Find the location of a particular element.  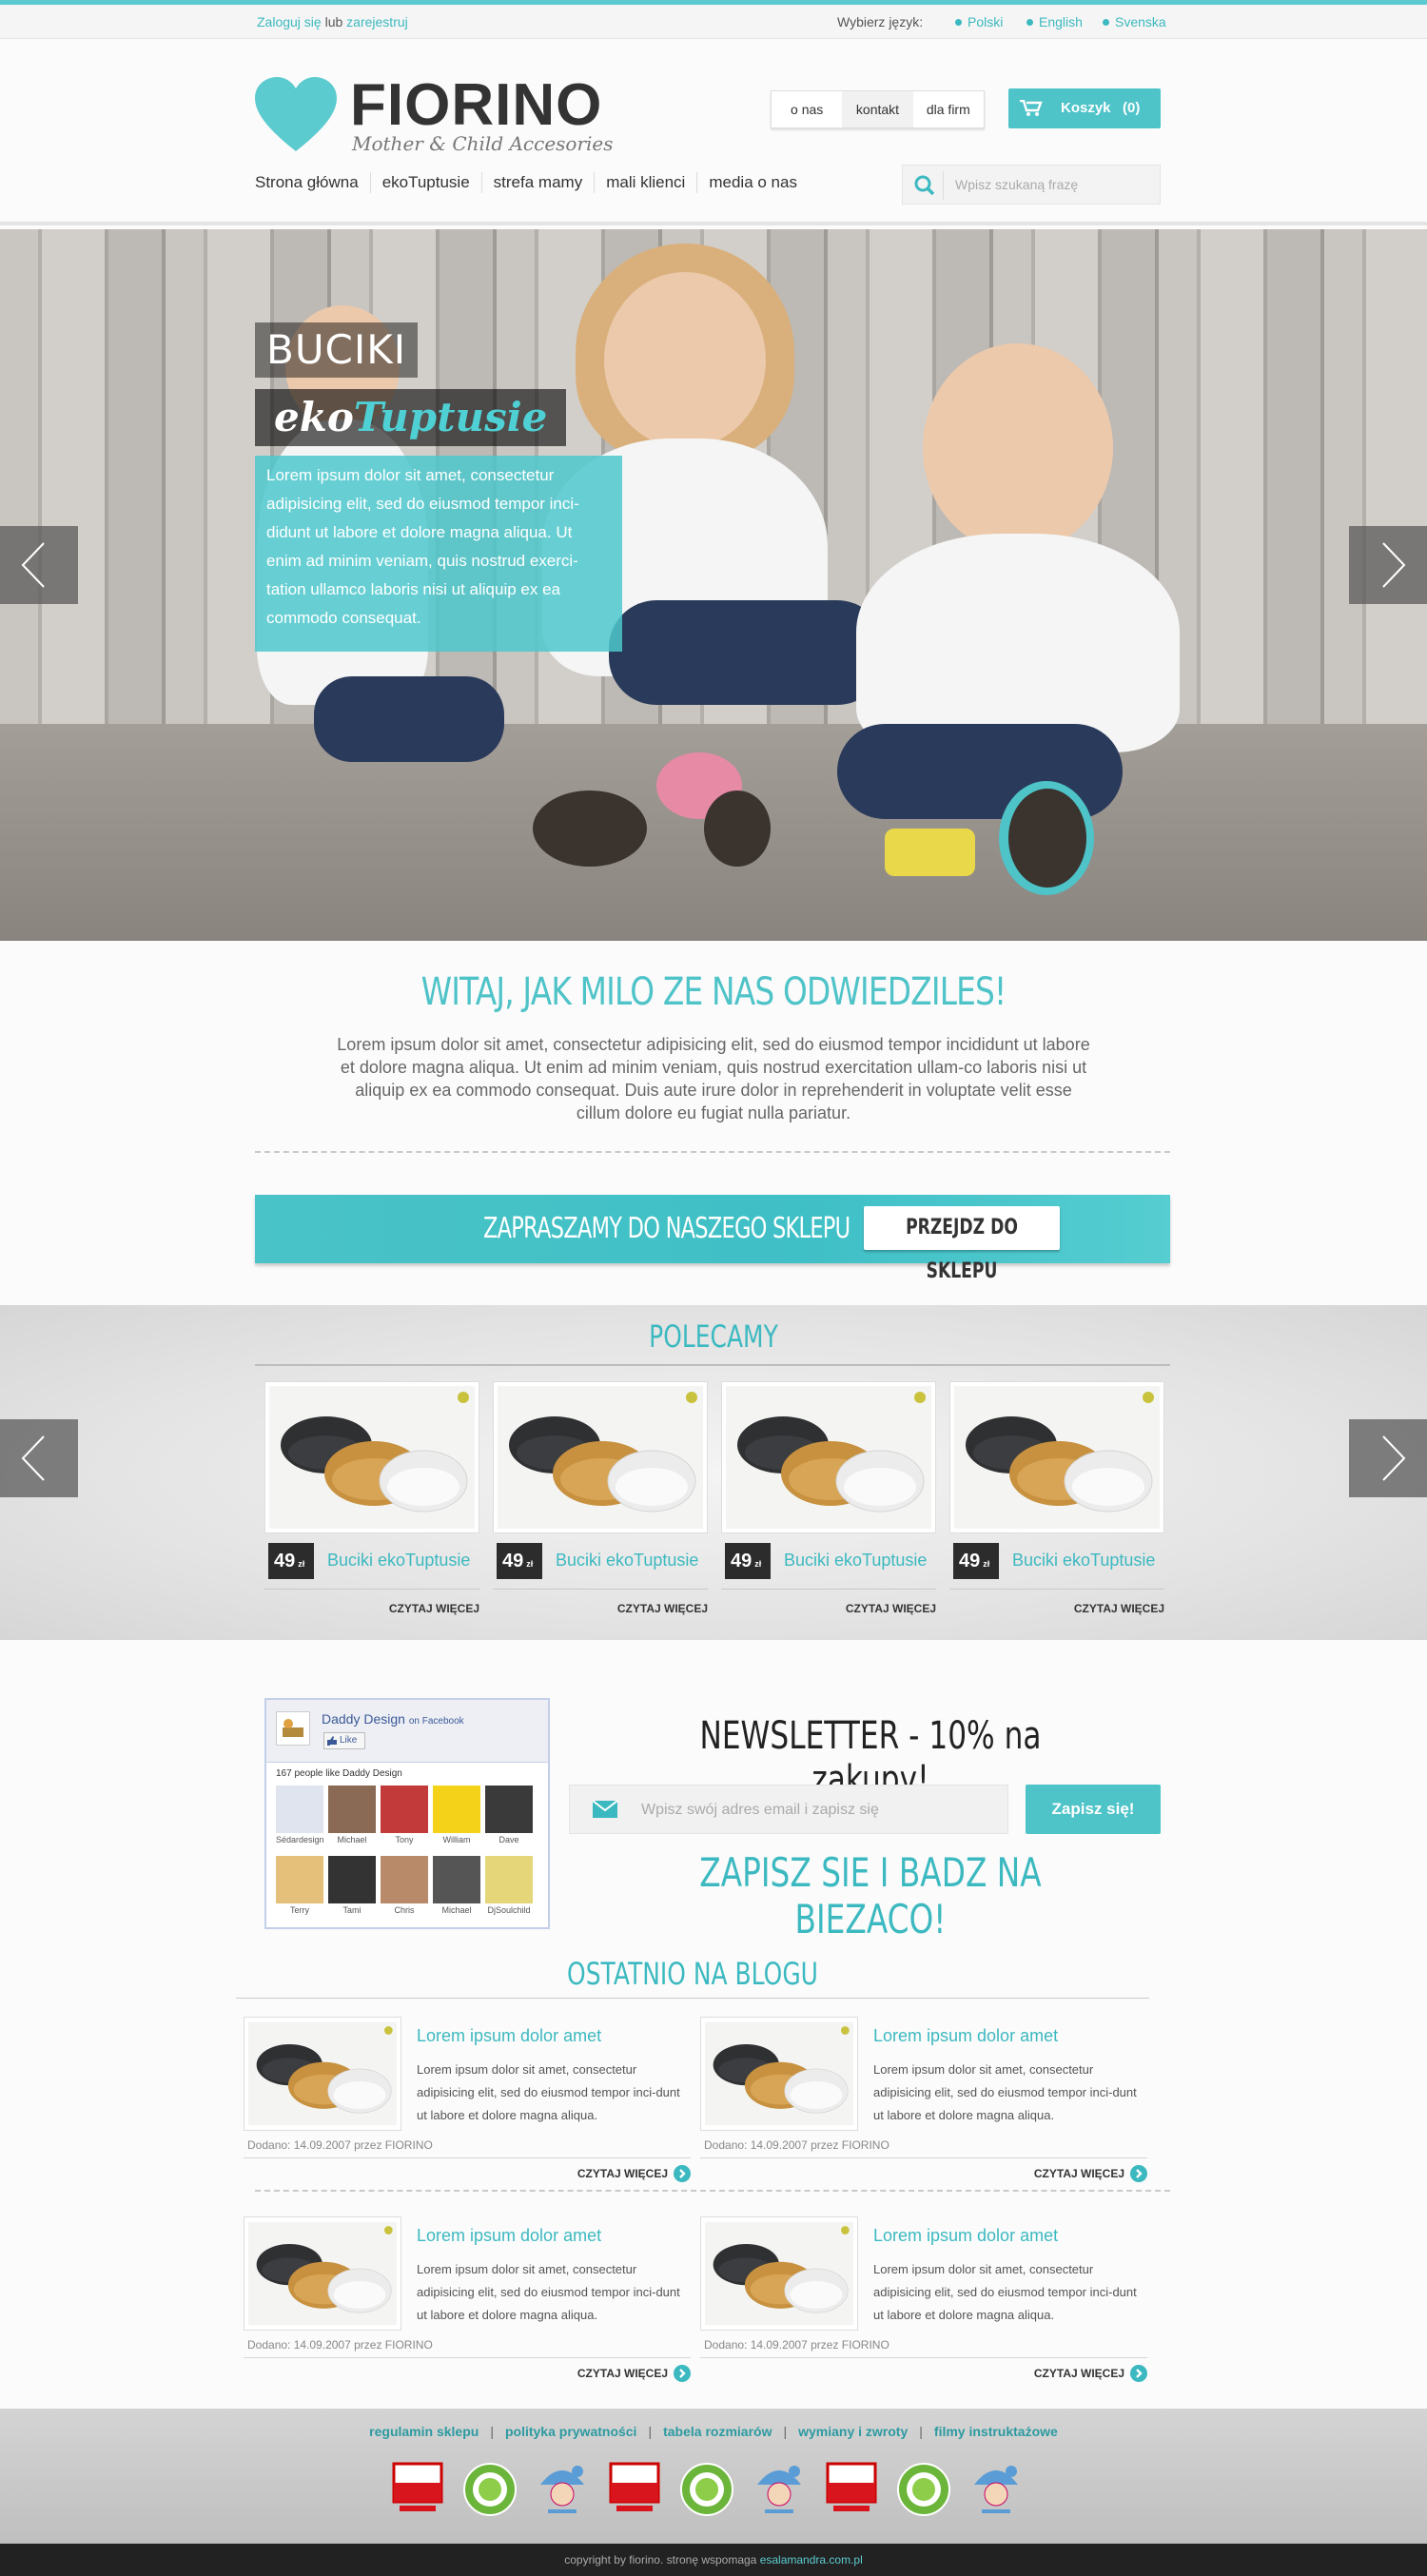

facebook-fan: DjSoulchild is located at coordinates (509, 1886).